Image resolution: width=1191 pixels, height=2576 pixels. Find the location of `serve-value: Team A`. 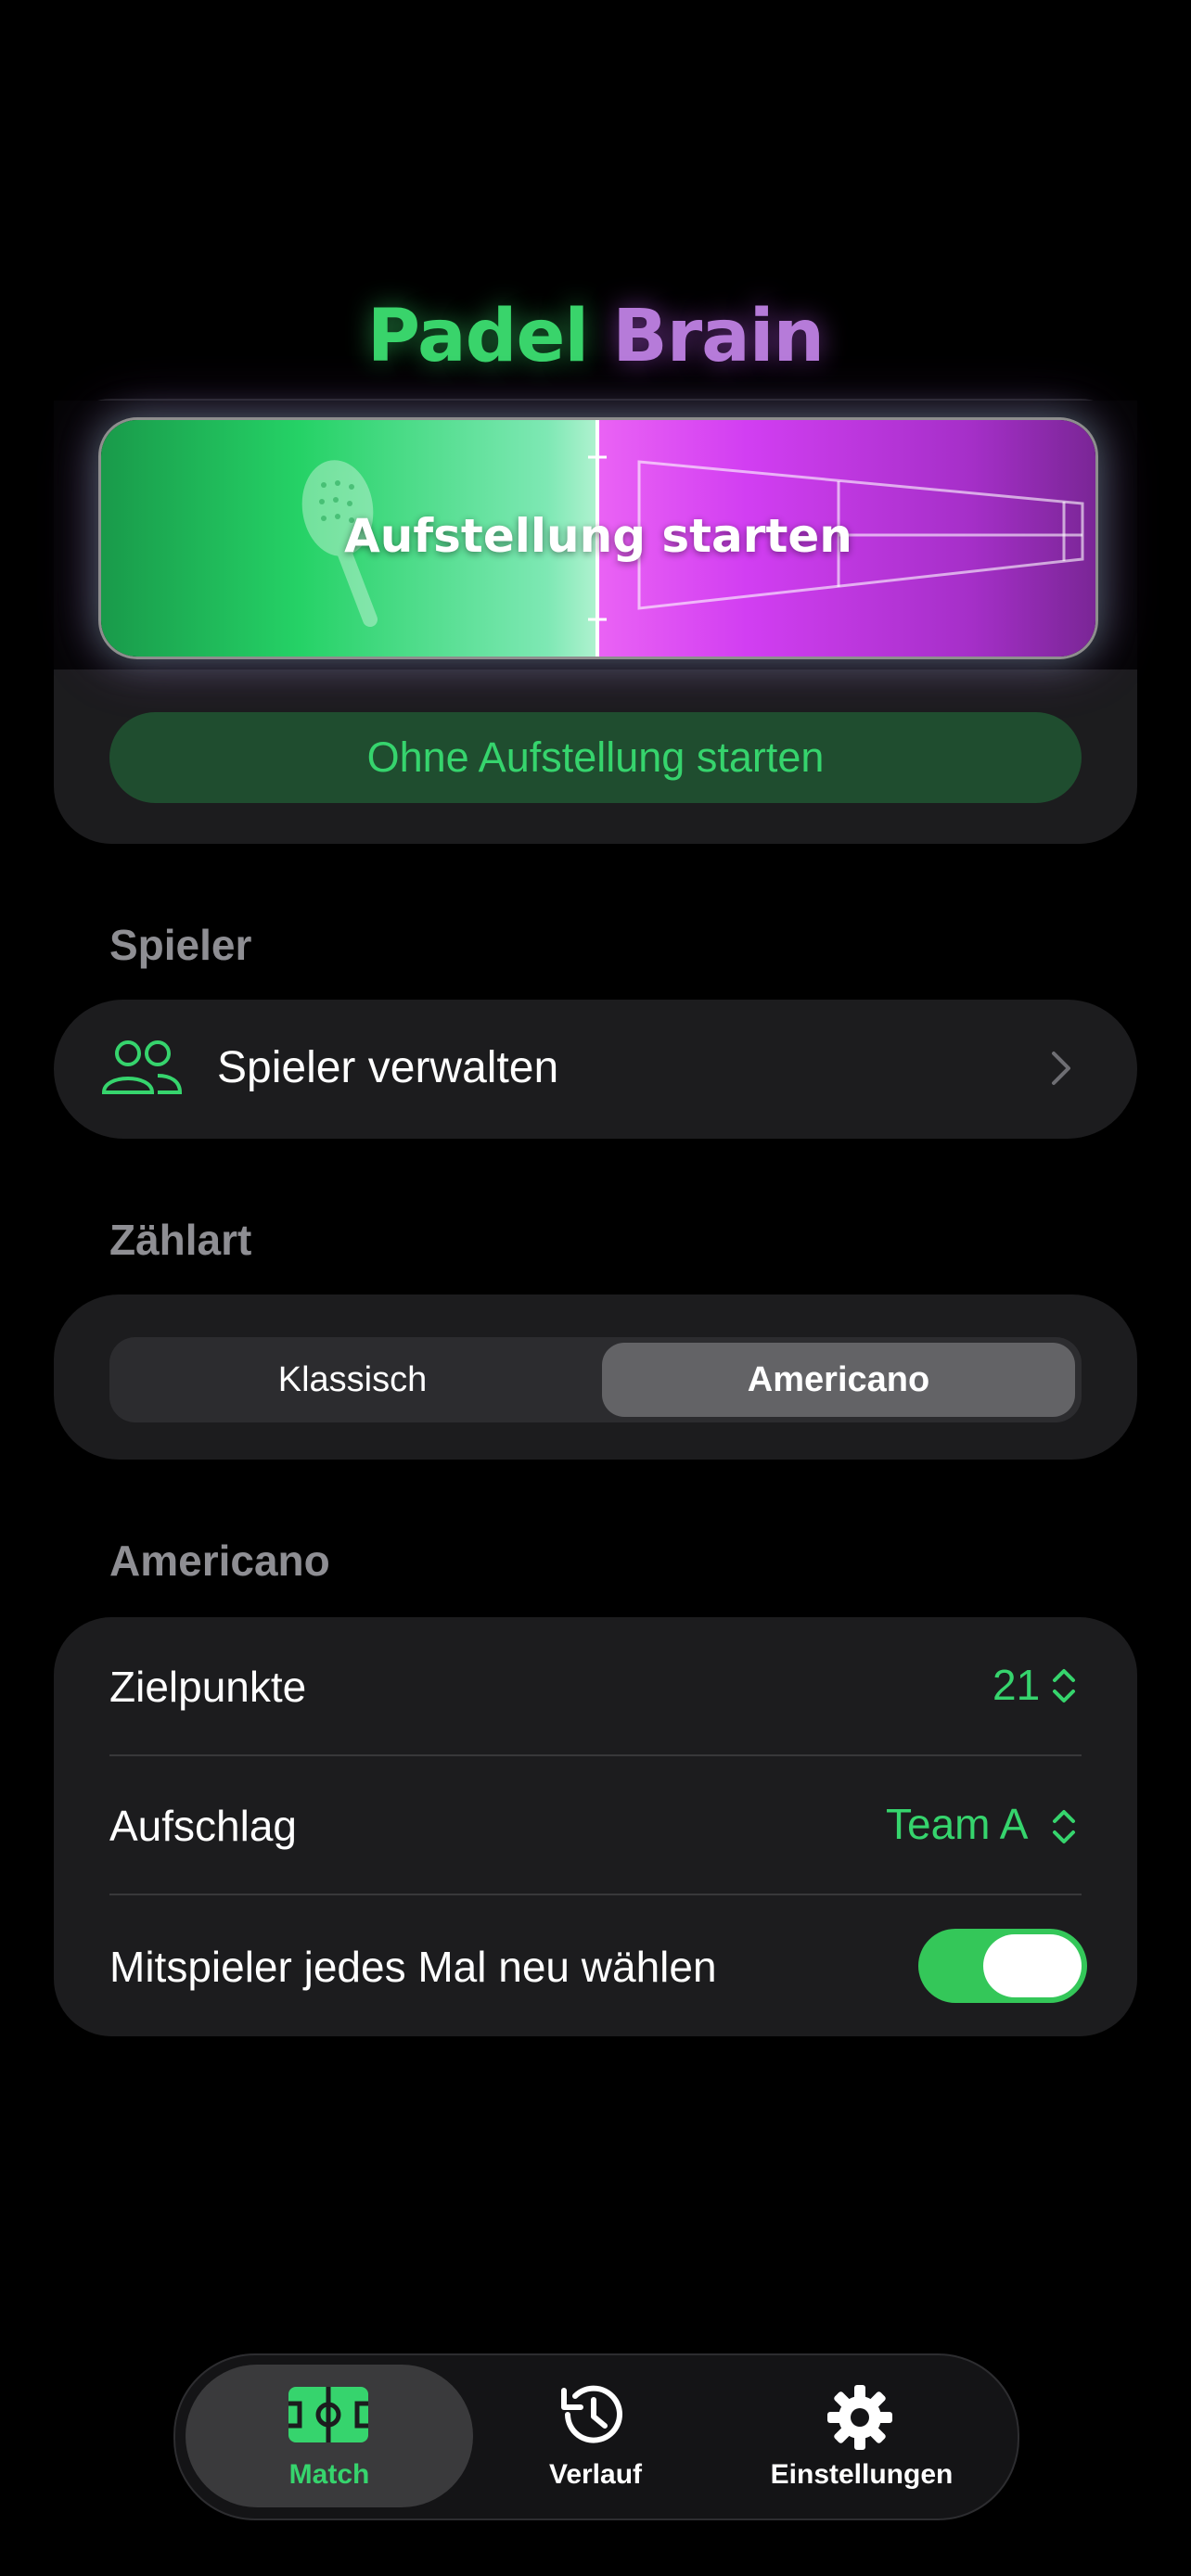

serve-value: Team A is located at coordinates (958, 1824).